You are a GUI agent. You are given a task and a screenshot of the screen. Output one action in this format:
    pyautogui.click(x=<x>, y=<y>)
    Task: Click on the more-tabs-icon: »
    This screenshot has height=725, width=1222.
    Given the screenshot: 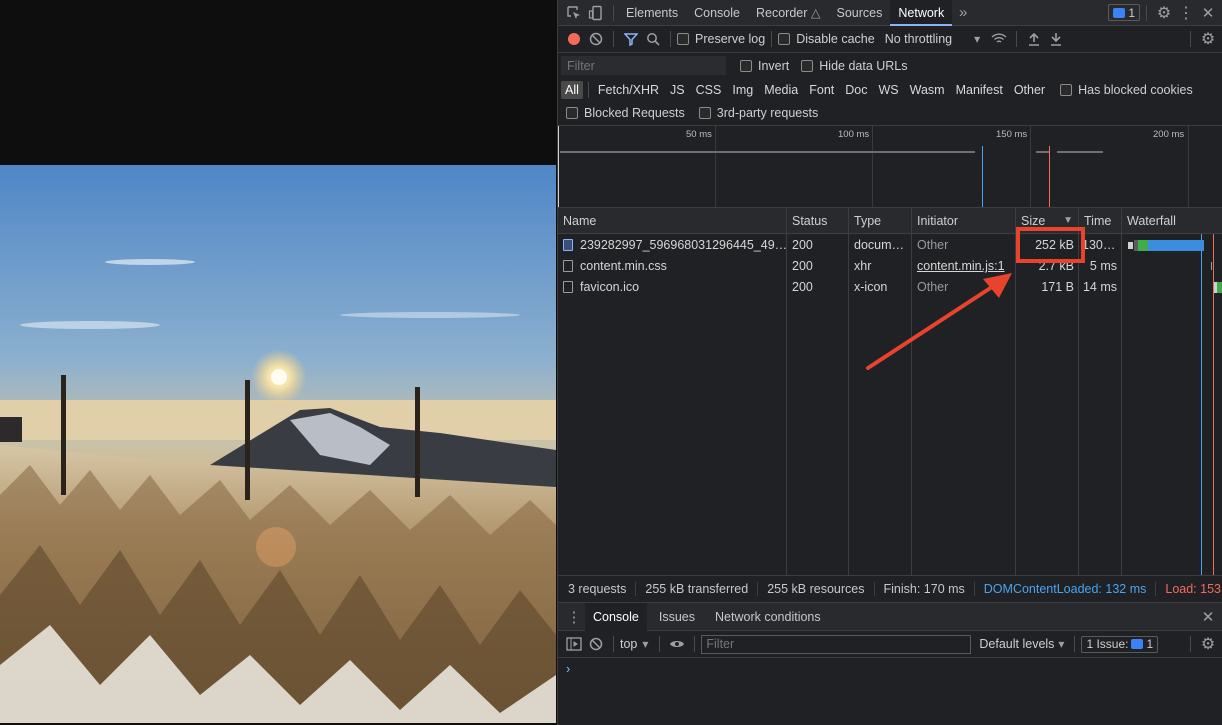 What is the action you would take?
    pyautogui.click(x=963, y=13)
    